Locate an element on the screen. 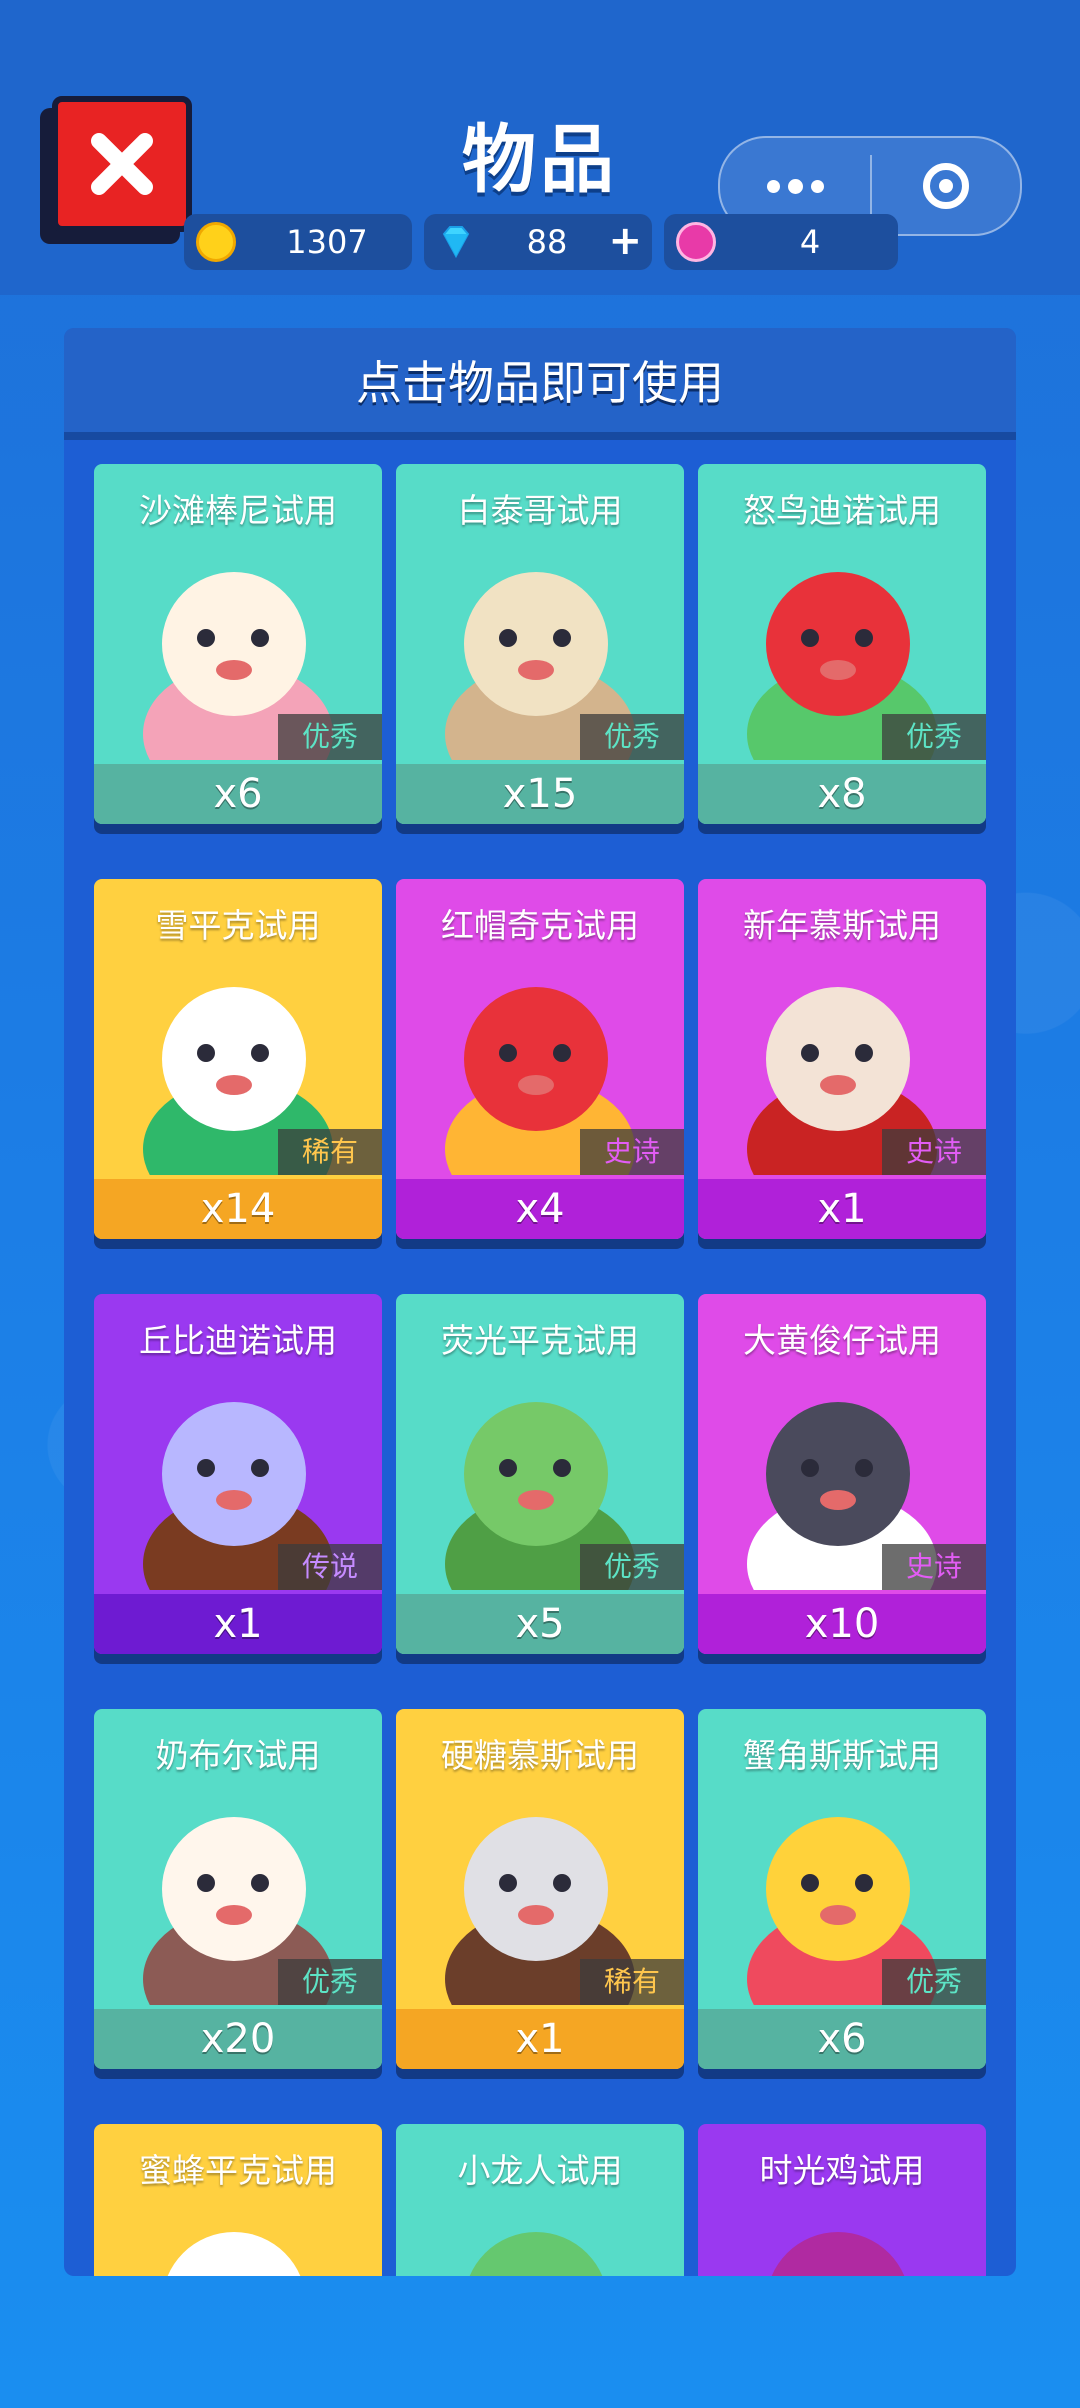 This screenshot has width=1080, height=2408. item-card: 大黄俊仔试用史诗 x10 is located at coordinates (842, 1474).